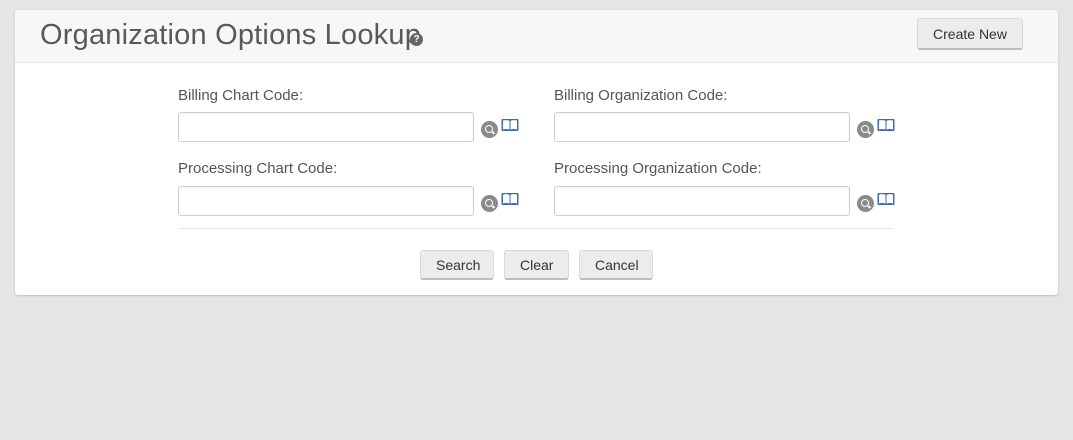  I want to click on billing-chart-code-book-icon, so click(510, 125).